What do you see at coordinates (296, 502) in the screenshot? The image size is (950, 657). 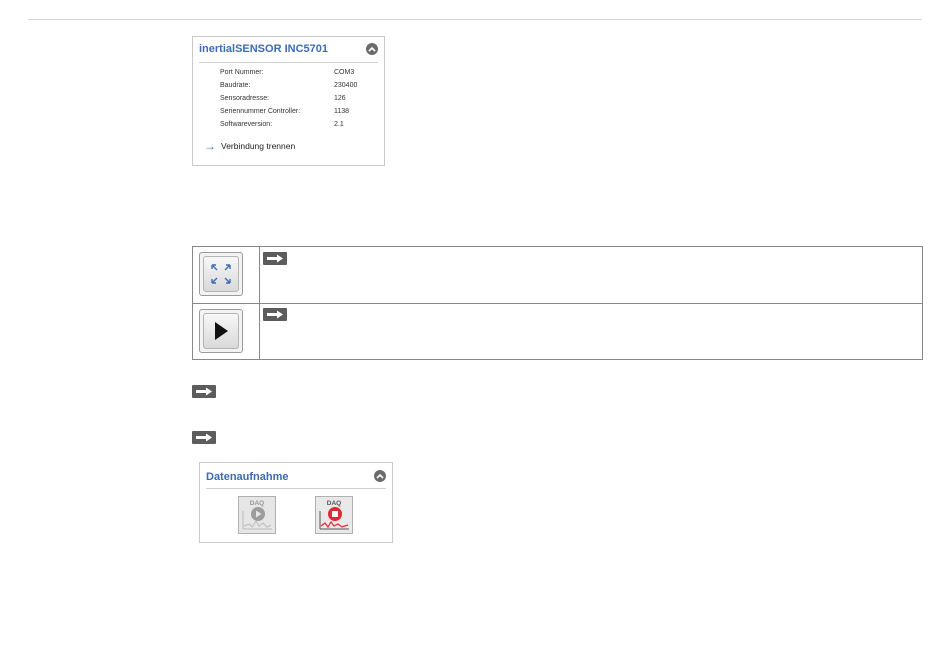 I see `daq-panel: Datenaufnahme DAQ DAQ` at bounding box center [296, 502].